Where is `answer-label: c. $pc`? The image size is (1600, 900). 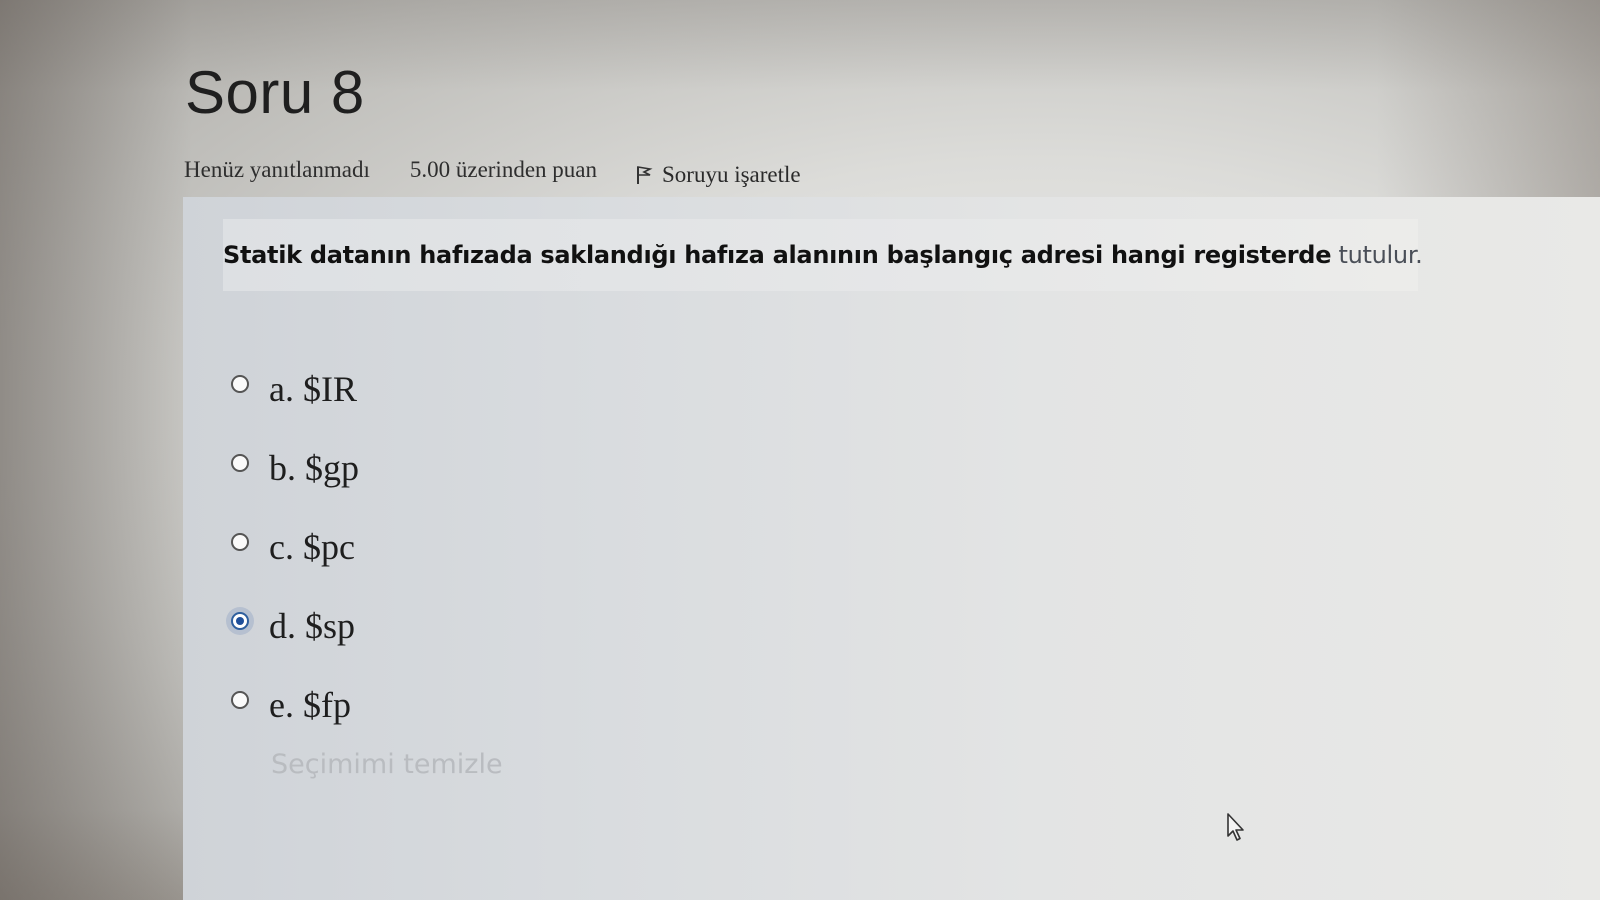 answer-label: c. $pc is located at coordinates (312, 546).